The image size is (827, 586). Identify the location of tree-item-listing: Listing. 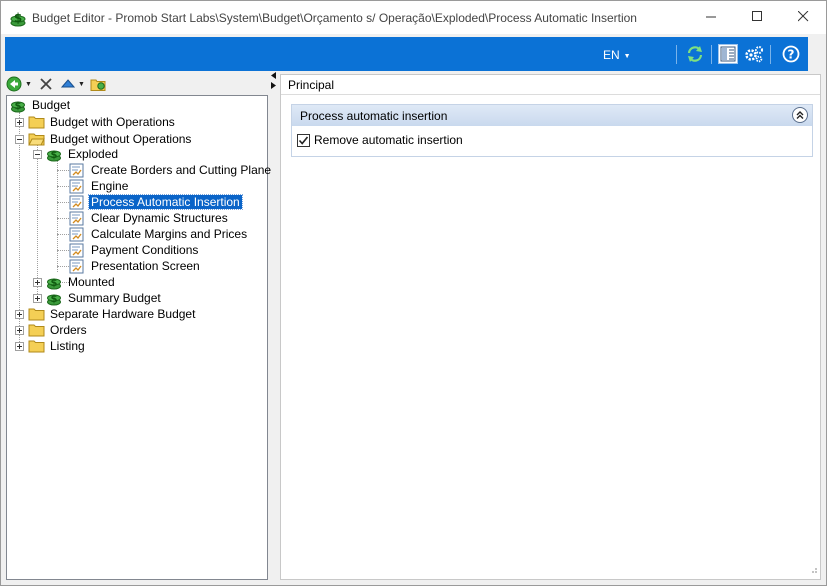
(51, 346).